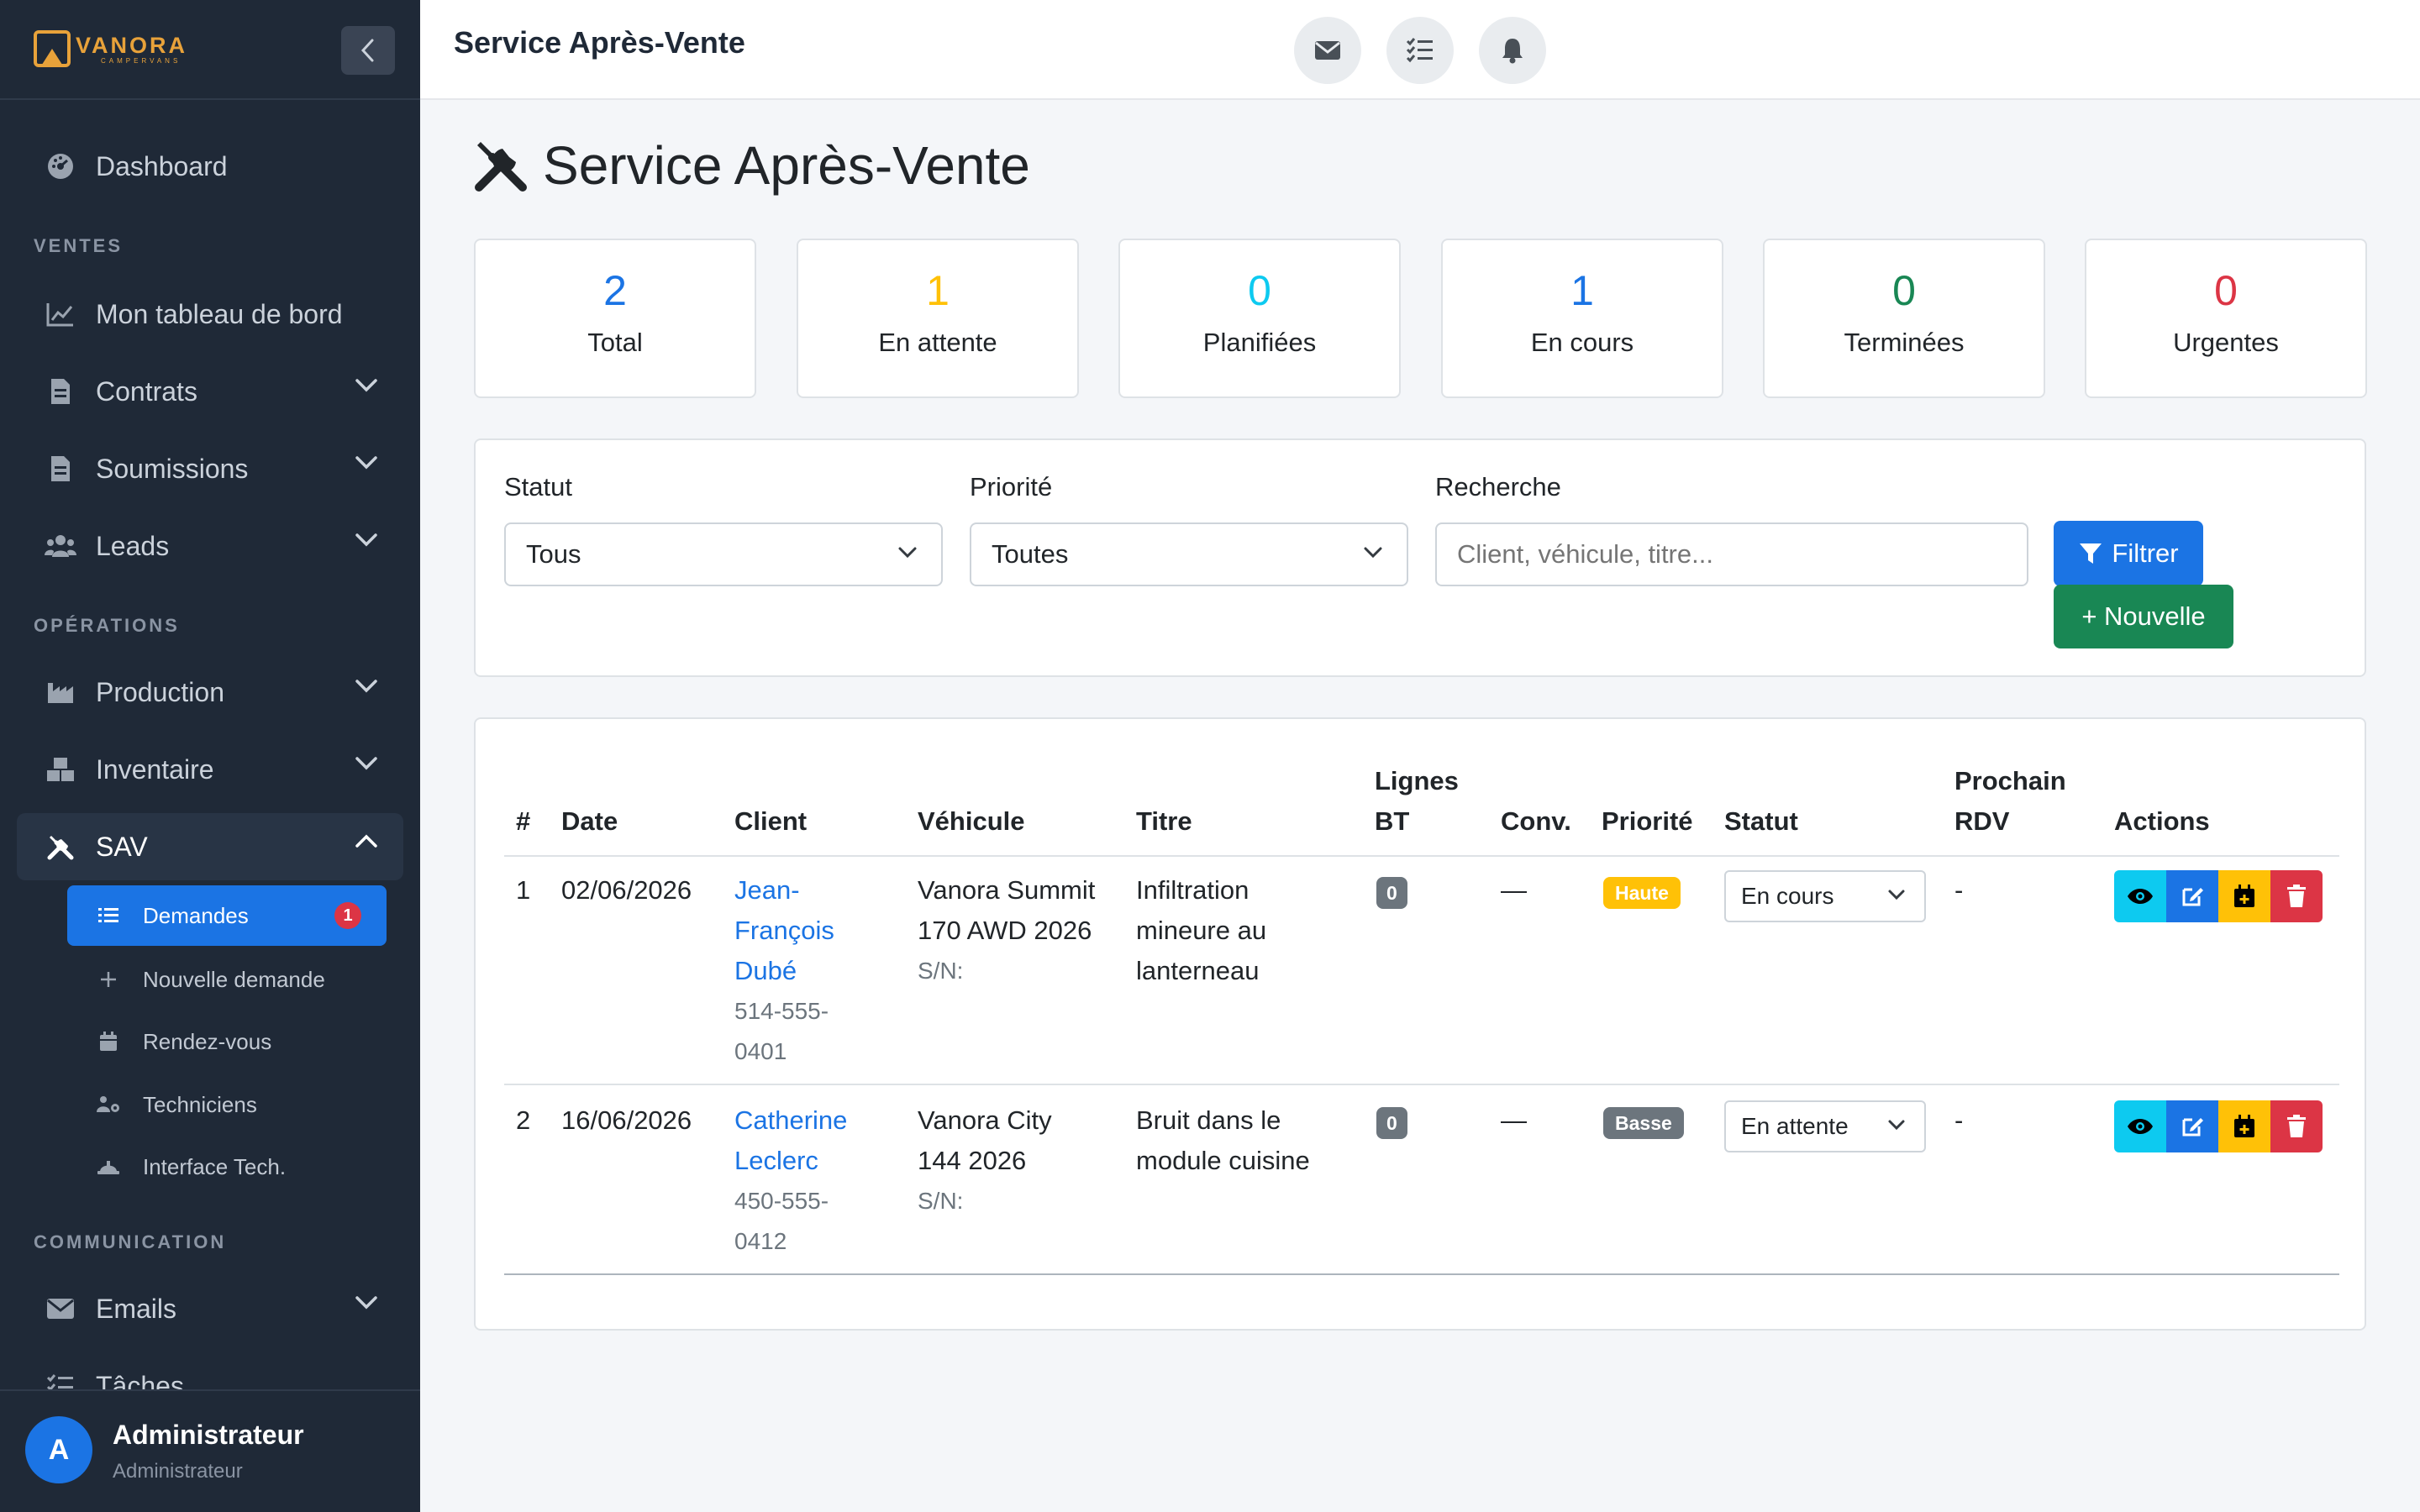 Image resolution: width=2420 pixels, height=1512 pixels. What do you see at coordinates (210, 391) in the screenshot?
I see `nav-contrats: Contrats` at bounding box center [210, 391].